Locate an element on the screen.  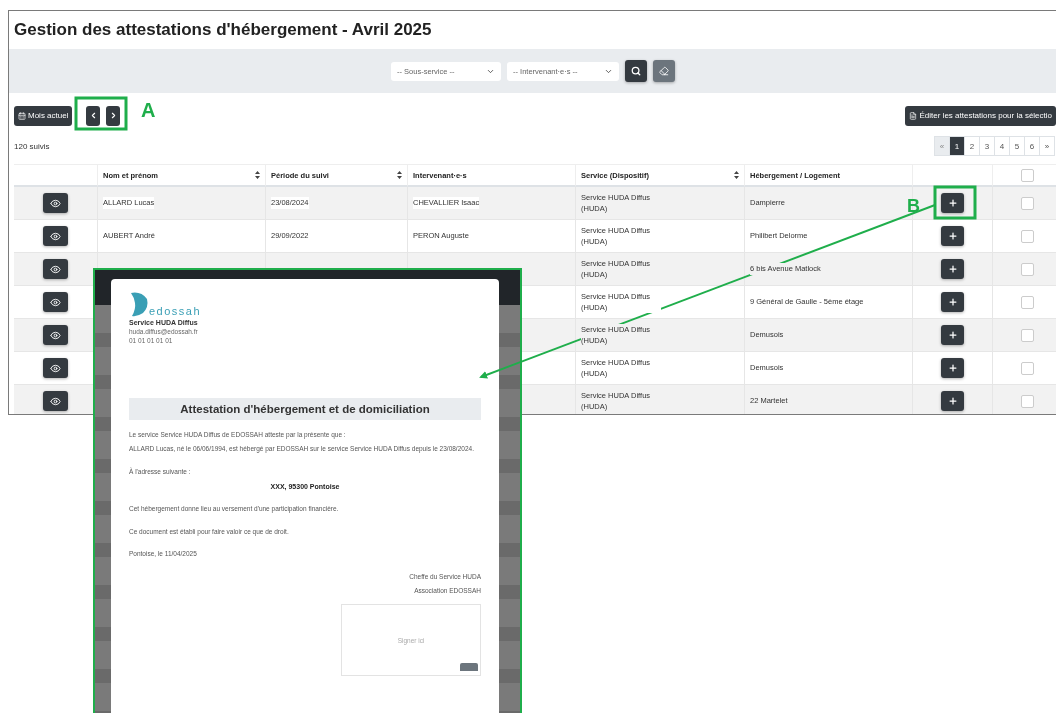
results-count: 120 suivis is located at coordinates (32, 146).